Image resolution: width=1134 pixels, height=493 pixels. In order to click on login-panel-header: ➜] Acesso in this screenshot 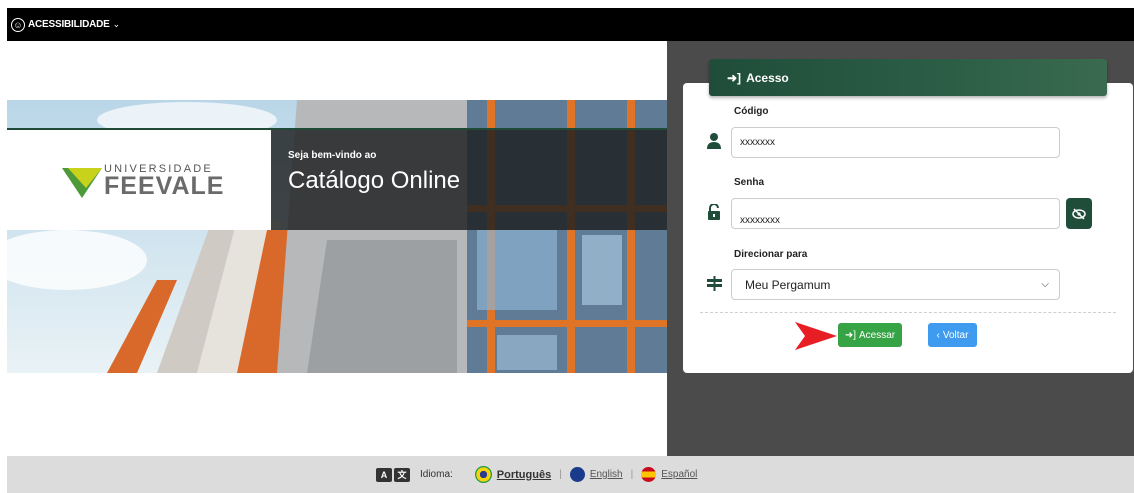, I will do `click(908, 77)`.